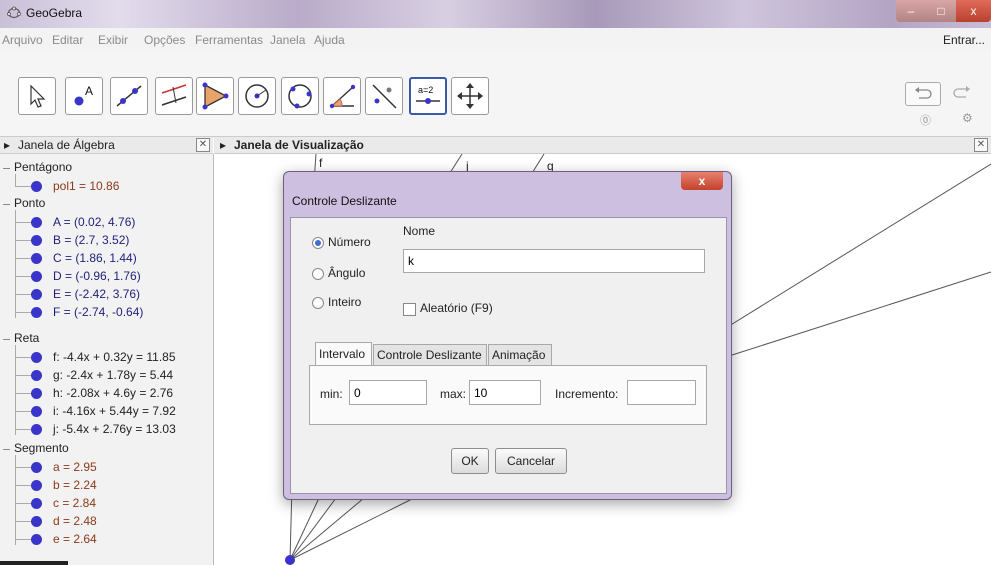  What do you see at coordinates (22, 40) in the screenshot?
I see `menu-arquivo: Arquivo` at bounding box center [22, 40].